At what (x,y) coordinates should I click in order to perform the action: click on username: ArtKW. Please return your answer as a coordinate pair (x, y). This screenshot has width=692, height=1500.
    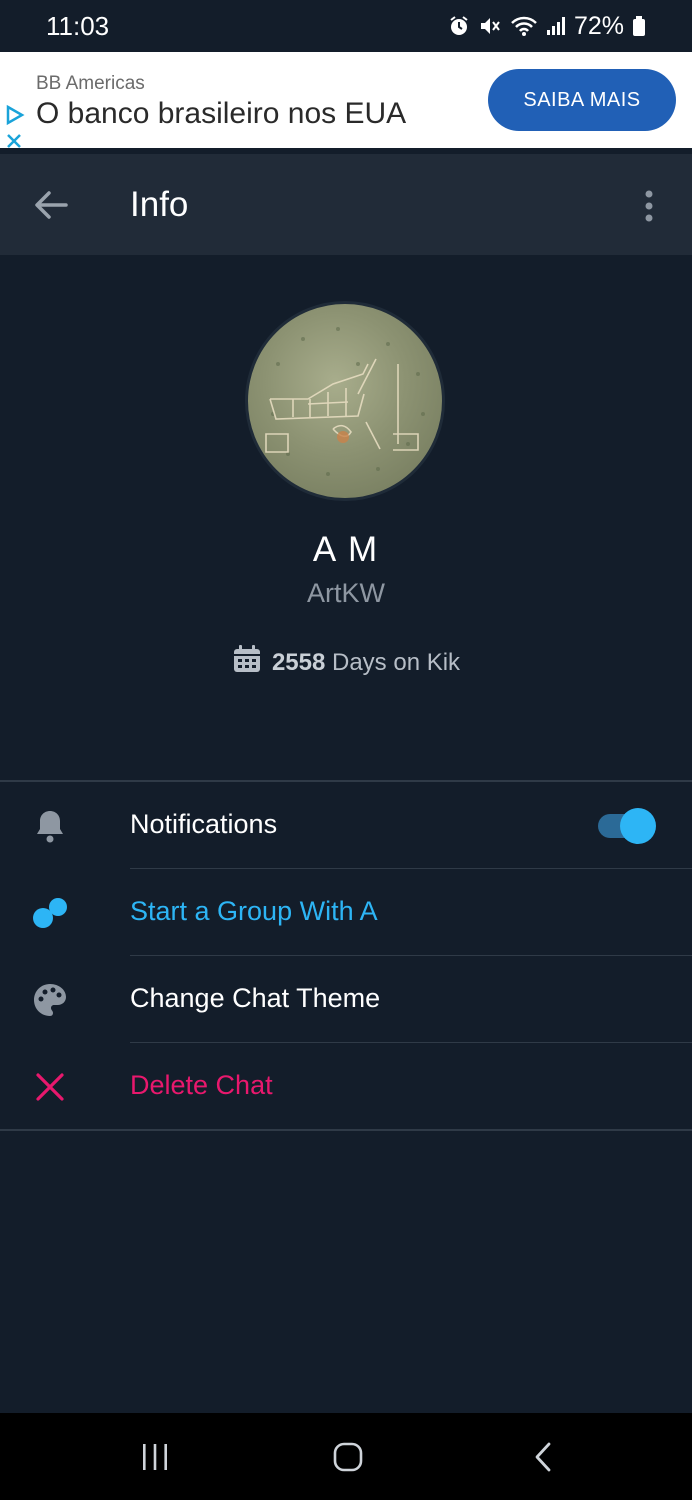
    Looking at the image, I should click on (346, 593).